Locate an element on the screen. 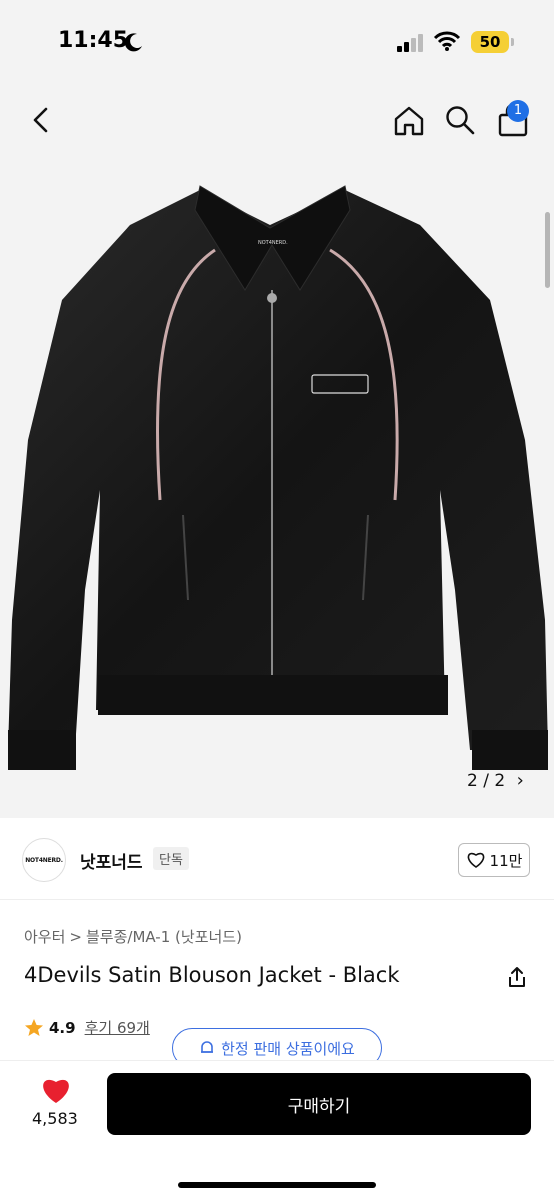 The width and height of the screenshot is (554, 1200). reviews-link: 후기 69개 is located at coordinates (117, 1027).